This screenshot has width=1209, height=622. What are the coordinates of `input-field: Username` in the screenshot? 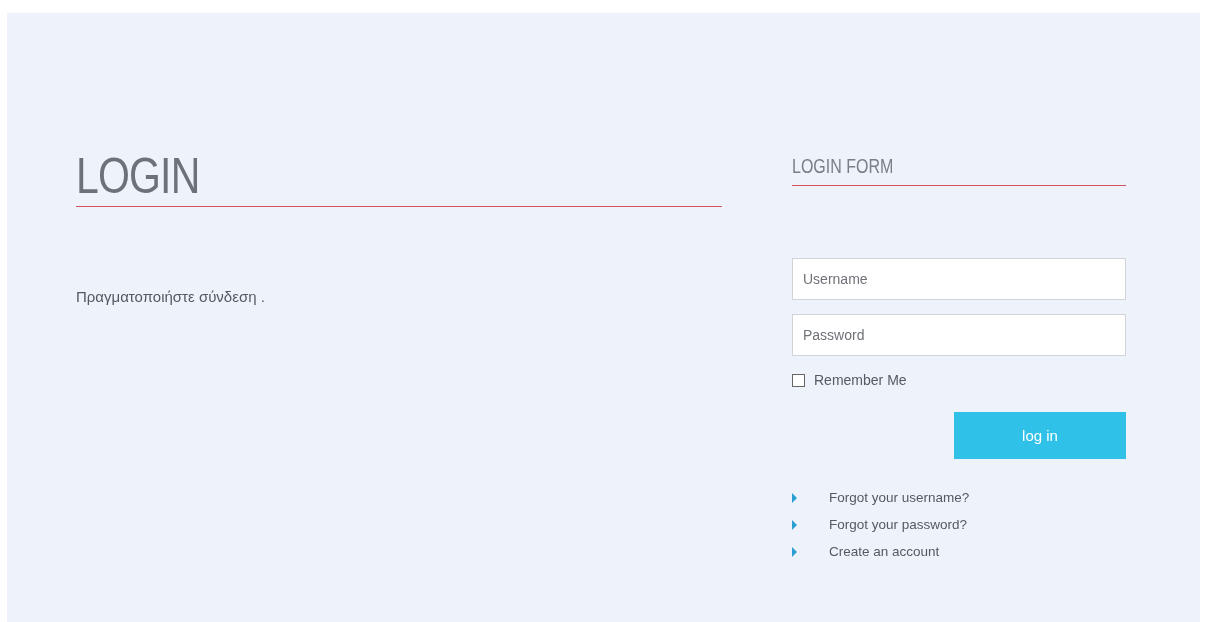 It's located at (959, 279).